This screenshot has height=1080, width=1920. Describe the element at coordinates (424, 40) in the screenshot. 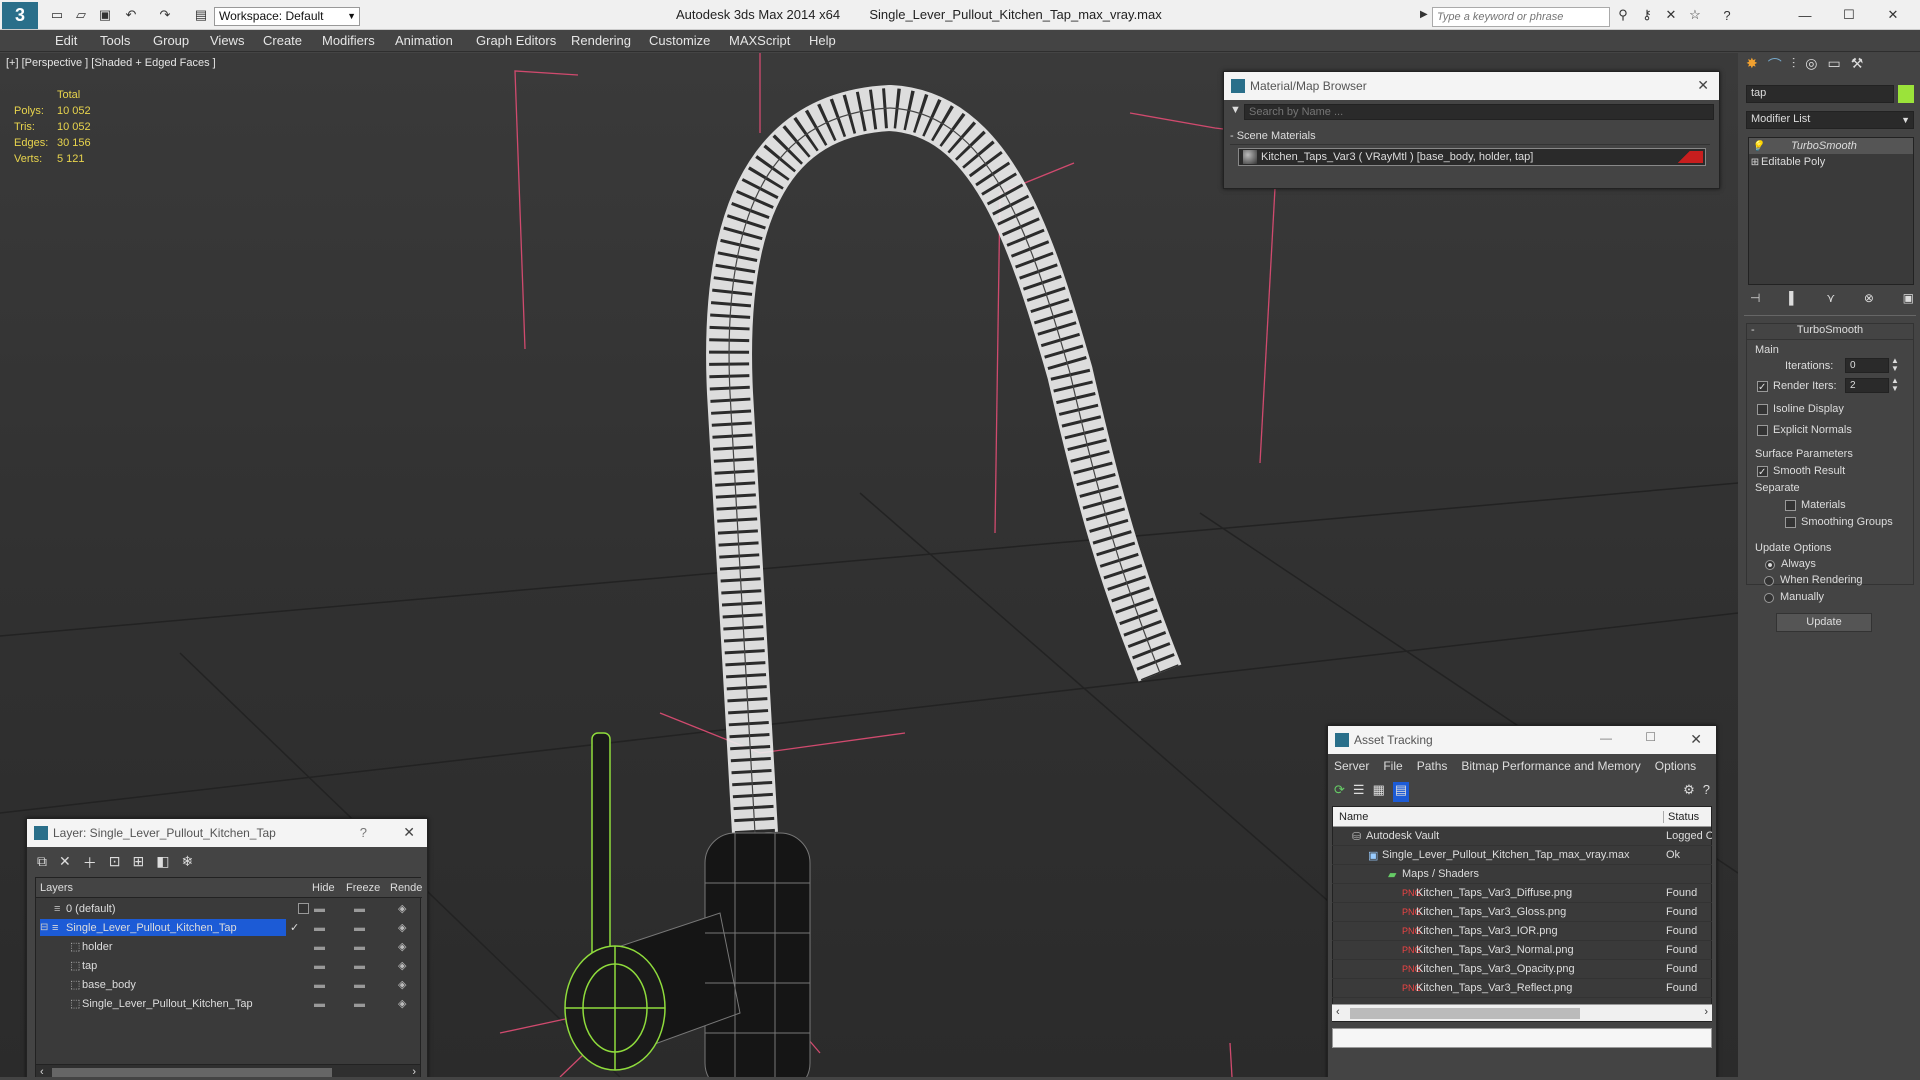

I see `menu-animation: Animation` at that location.